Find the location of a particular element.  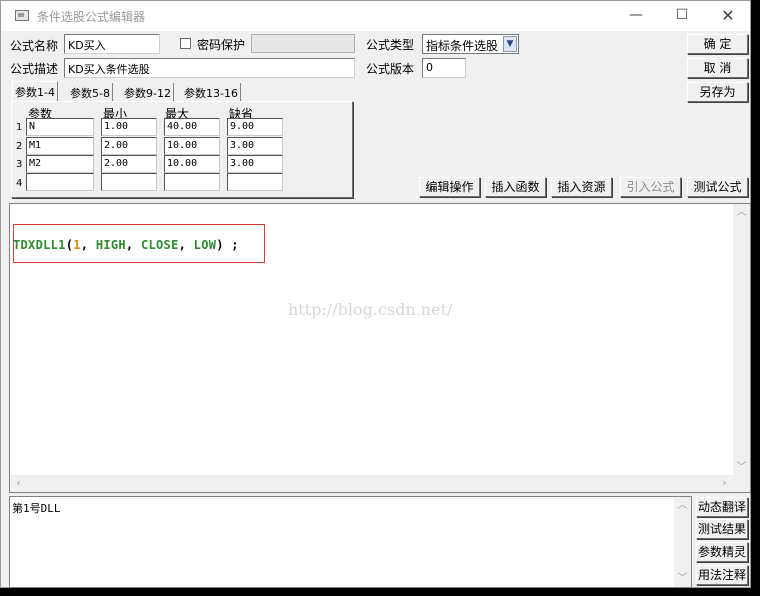

formula-name-label: 公式名称 is located at coordinates (34, 46).